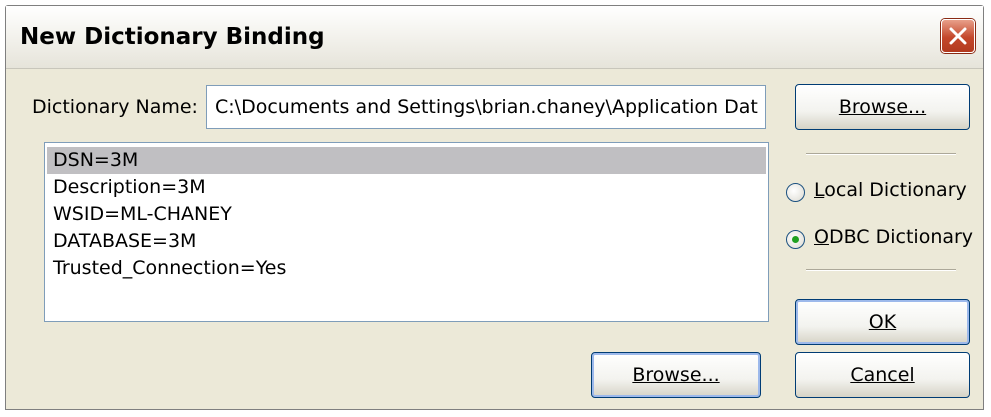  I want to click on local-dictionary-radio, so click(795, 192).